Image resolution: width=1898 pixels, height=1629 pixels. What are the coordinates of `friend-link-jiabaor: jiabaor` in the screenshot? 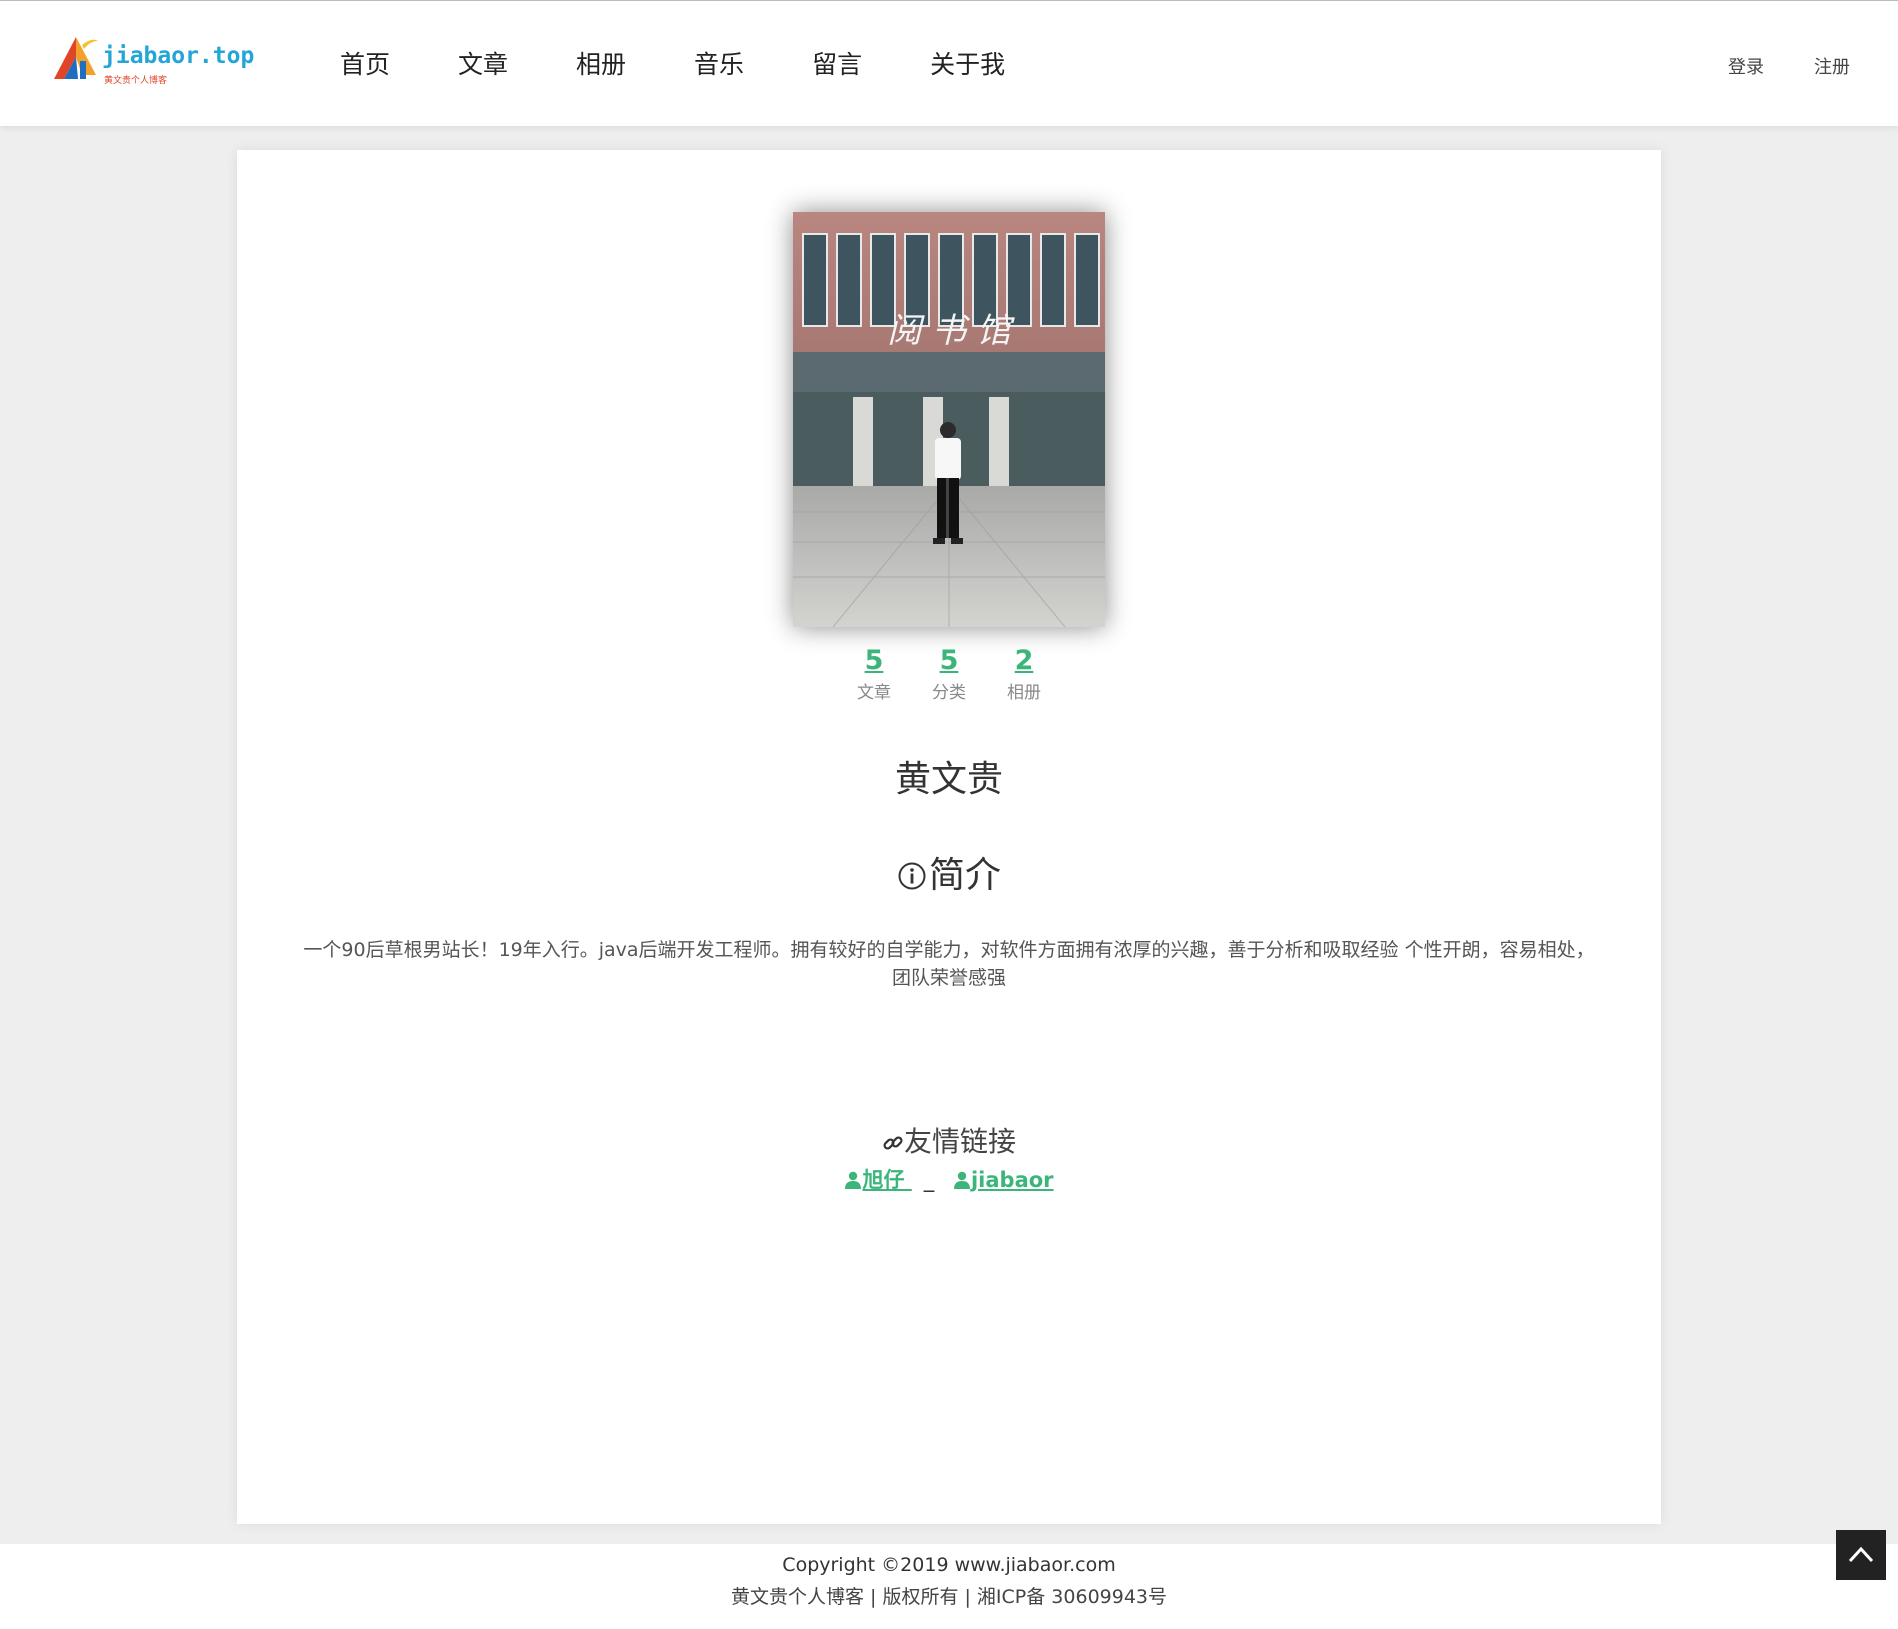 It's located at (1003, 1180).